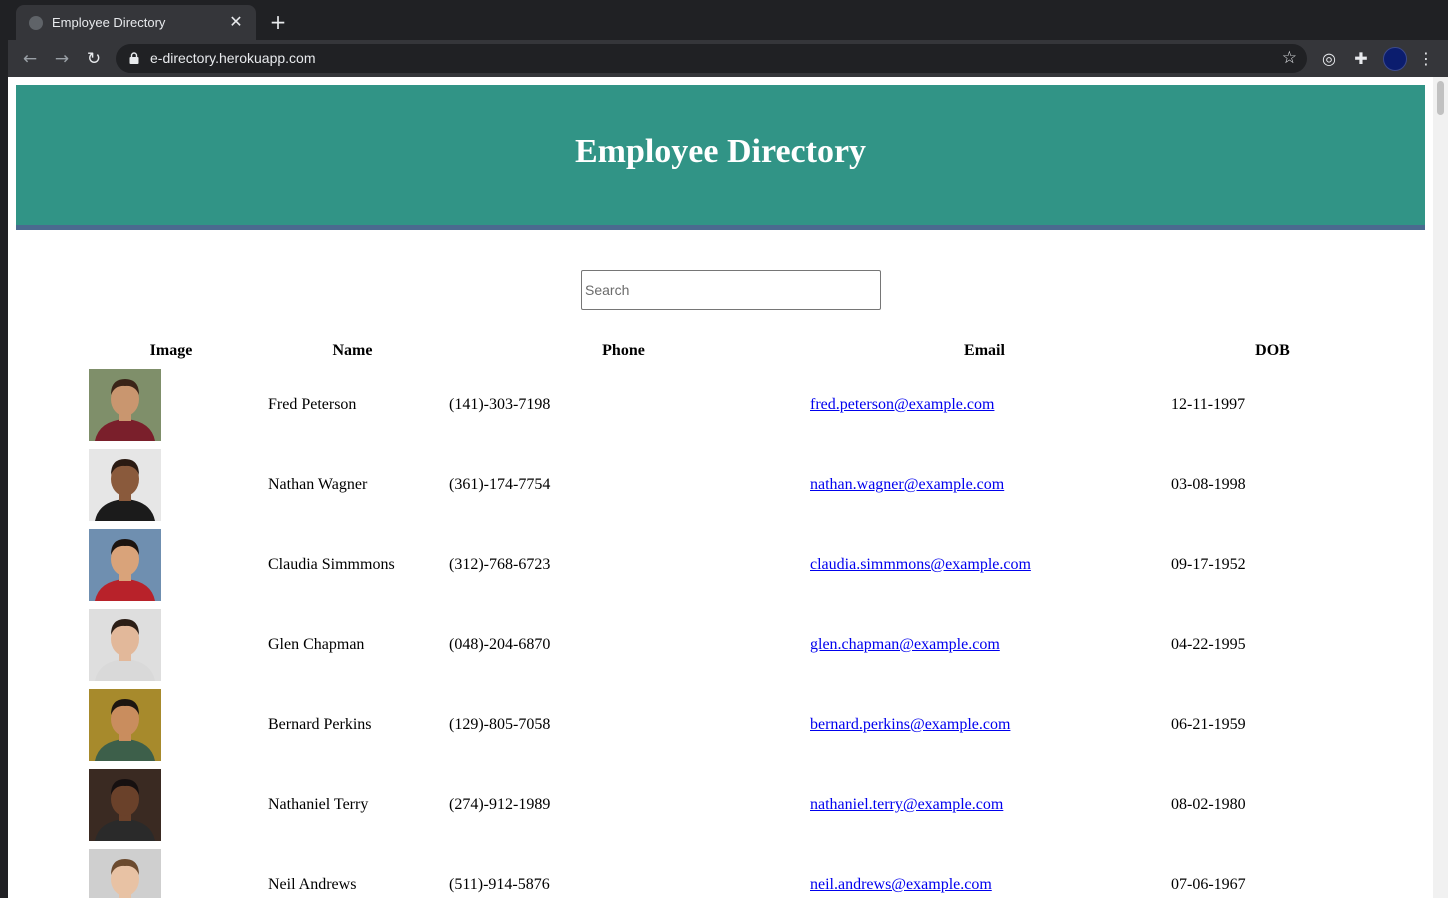 This screenshot has height=898, width=1448. I want to click on reload-icon: ↻, so click(94, 59).